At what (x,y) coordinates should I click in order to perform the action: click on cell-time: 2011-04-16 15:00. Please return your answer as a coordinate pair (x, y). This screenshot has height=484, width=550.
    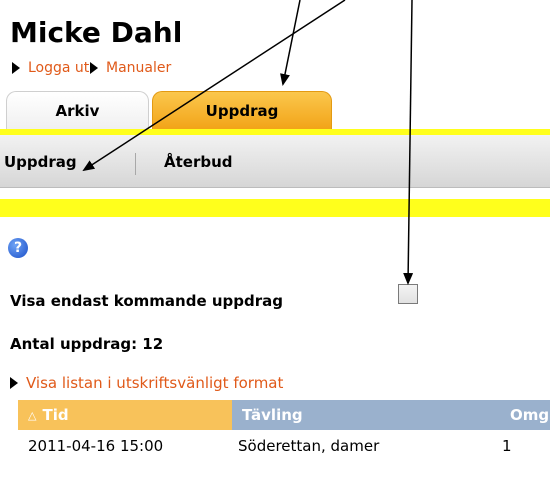
    Looking at the image, I should click on (96, 446).